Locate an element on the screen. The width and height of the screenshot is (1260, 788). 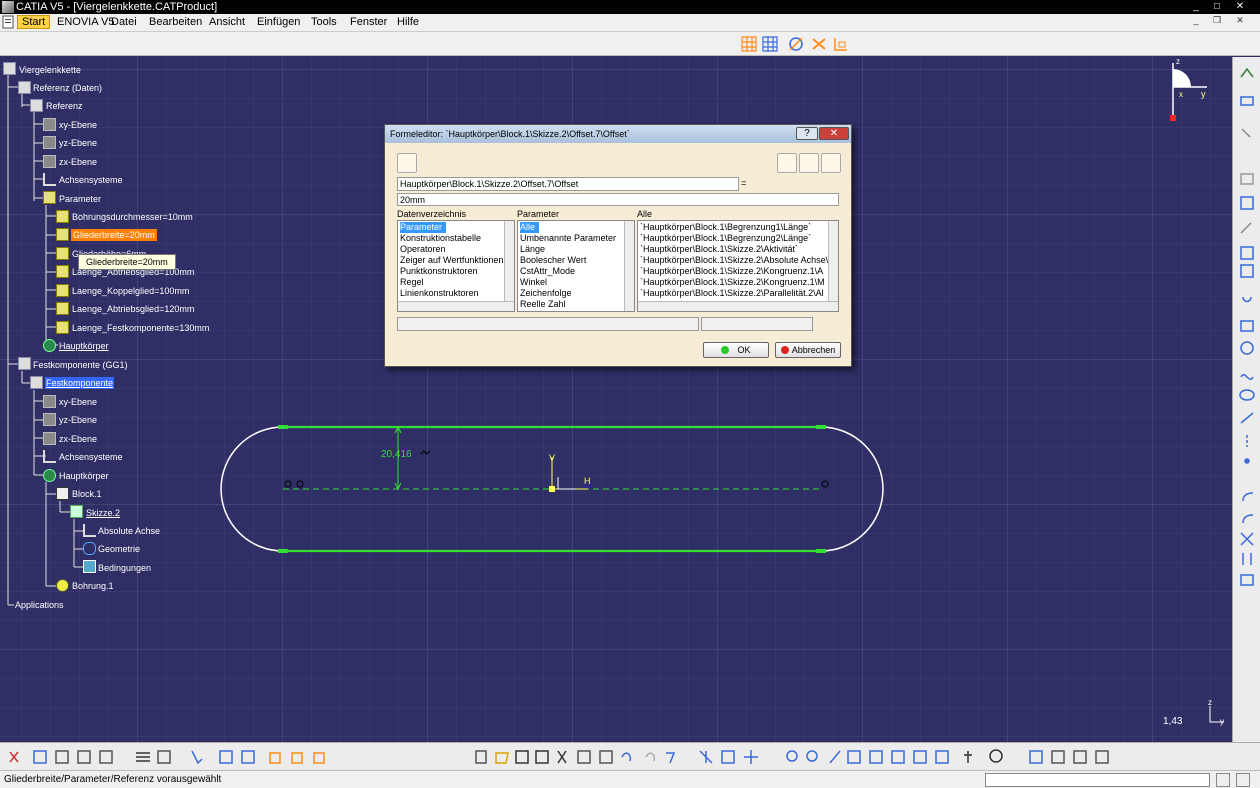
tree-node-param-koppel: Laenge_Koppelglied=100mm is located at coordinates (130, 291).